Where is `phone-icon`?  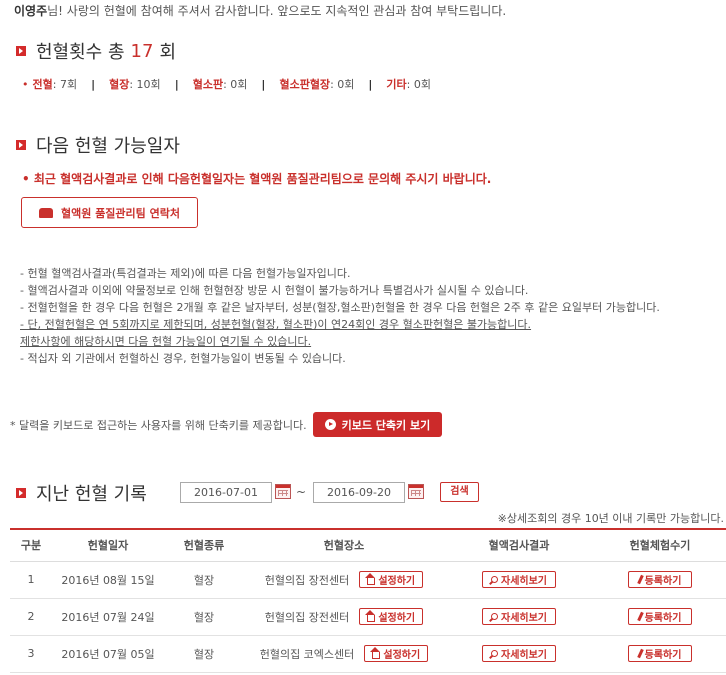 phone-icon is located at coordinates (46, 212).